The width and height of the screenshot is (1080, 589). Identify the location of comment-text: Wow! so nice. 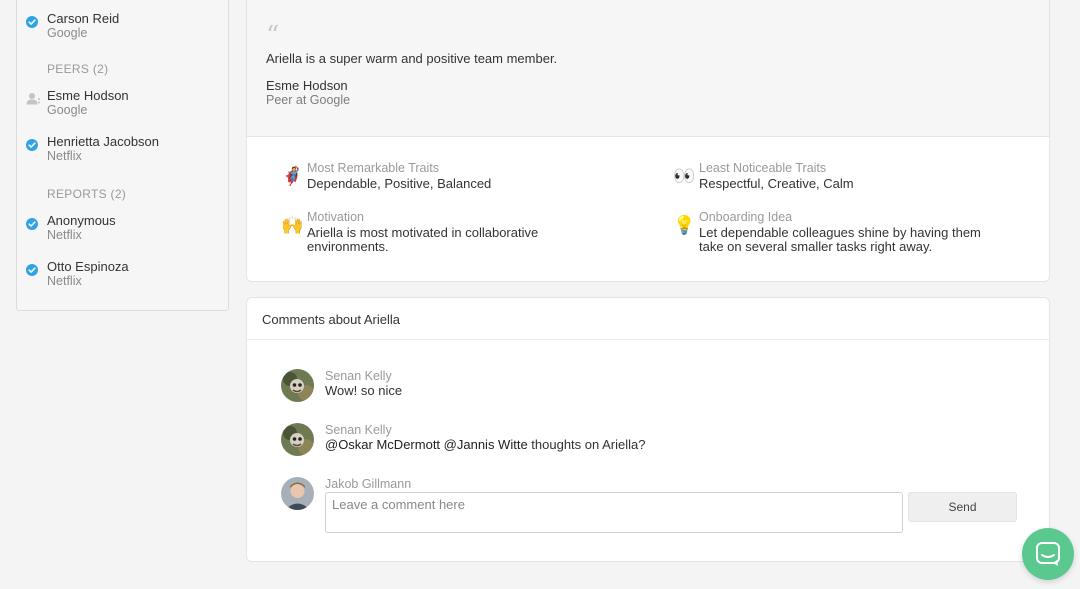
(364, 390).